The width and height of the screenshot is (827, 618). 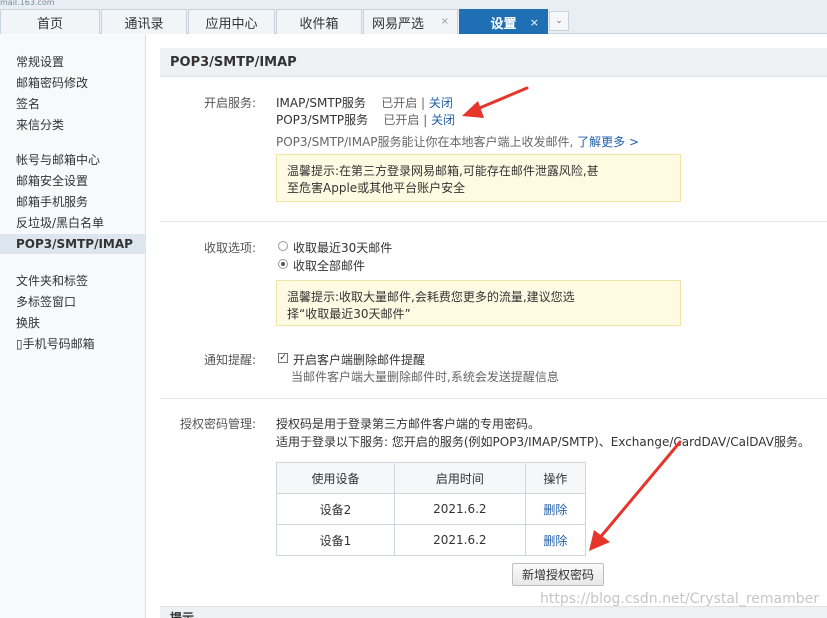 What do you see at coordinates (431, 297) in the screenshot?
I see `tip-line: 温馨提示:收取大量邮件,会耗费您更多的流量,建议您选` at bounding box center [431, 297].